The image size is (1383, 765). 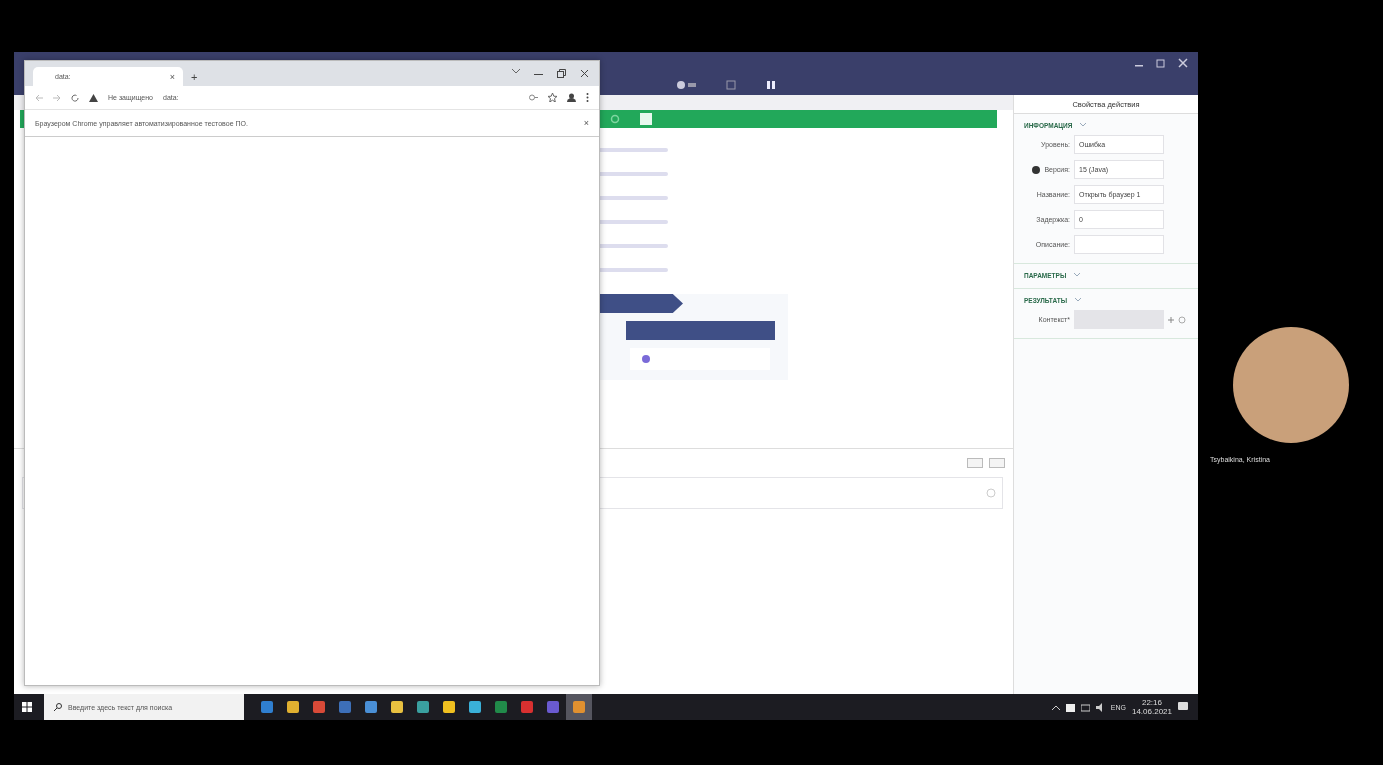 I want to click on dot-icon, so click(x=646, y=359).